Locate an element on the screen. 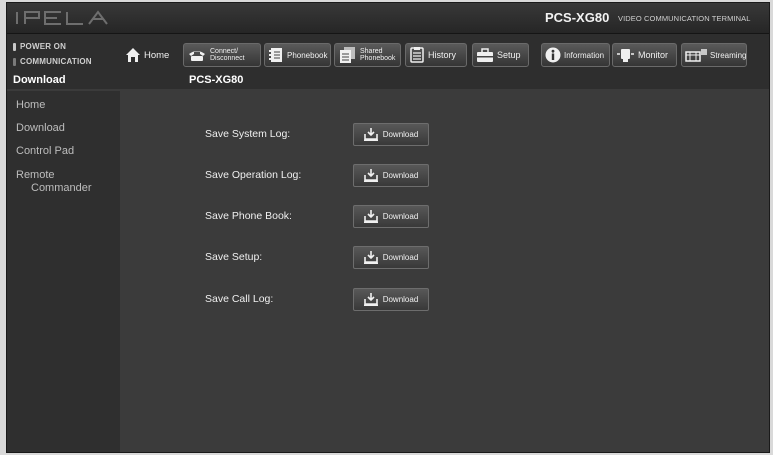 The width and height of the screenshot is (773, 455). nav-home-button: Home is located at coordinates (149, 55).